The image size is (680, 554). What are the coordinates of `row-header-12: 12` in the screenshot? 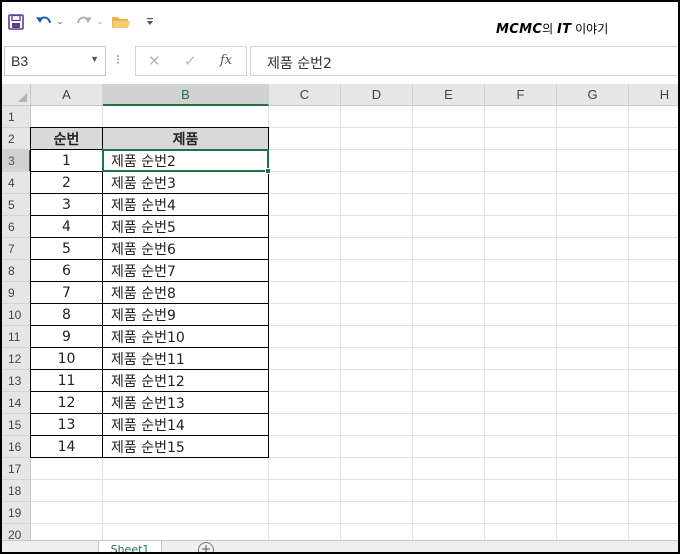 It's located at (16, 359).